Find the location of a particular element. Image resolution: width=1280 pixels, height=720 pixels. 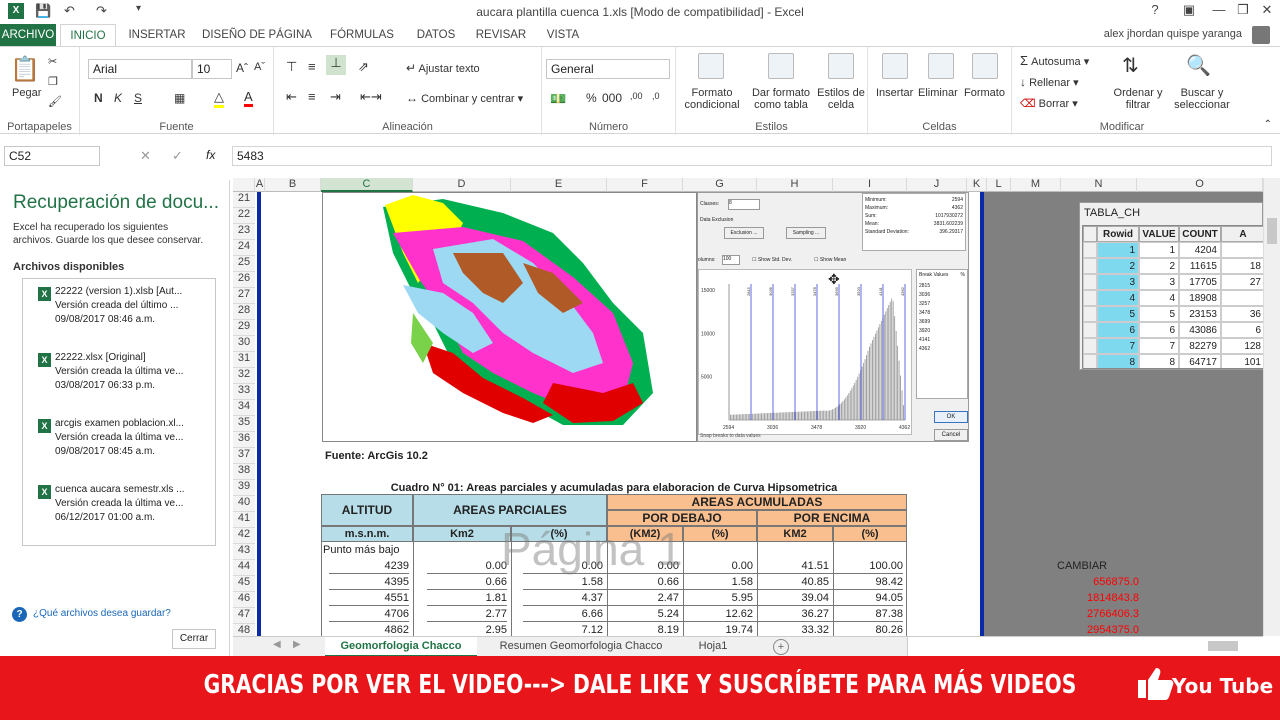

table-cell: 19.74 is located at coordinates (713, 629).